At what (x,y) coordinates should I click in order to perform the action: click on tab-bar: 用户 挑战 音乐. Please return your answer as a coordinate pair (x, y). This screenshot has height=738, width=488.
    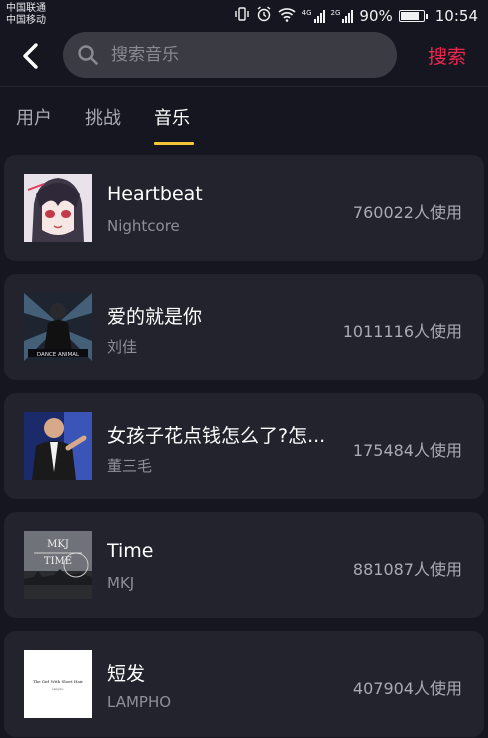
    Looking at the image, I should click on (244, 123).